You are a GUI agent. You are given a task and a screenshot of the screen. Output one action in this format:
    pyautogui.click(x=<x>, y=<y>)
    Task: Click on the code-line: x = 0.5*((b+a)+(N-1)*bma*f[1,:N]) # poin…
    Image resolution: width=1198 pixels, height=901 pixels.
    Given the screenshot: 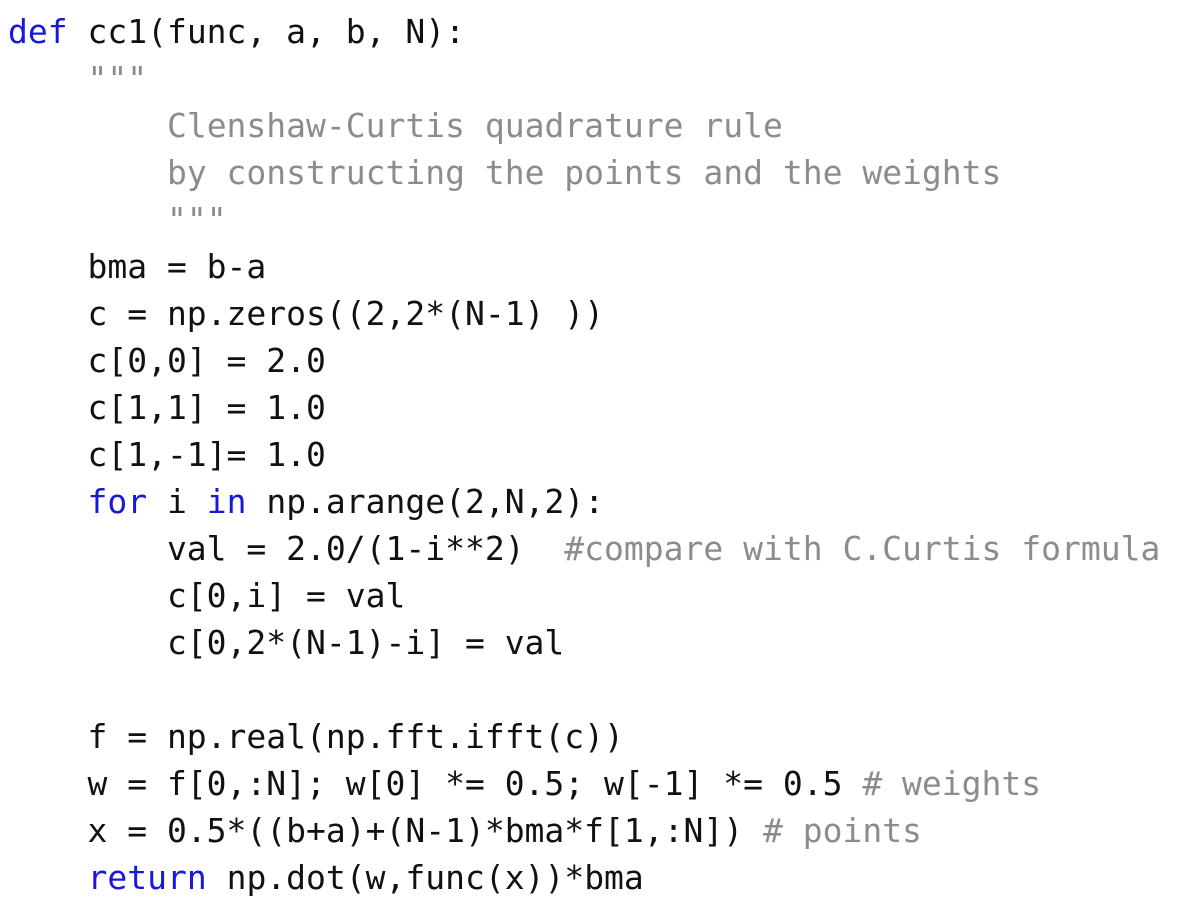 What is the action you would take?
    pyautogui.click(x=584, y=830)
    